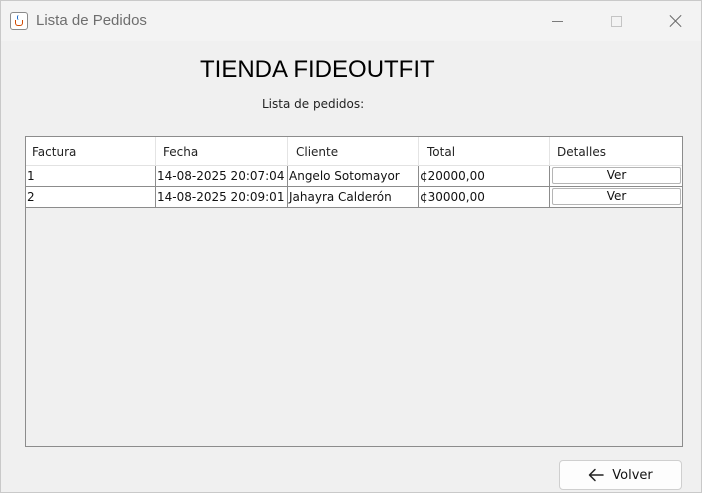 The height and width of the screenshot is (493, 702). Describe the element at coordinates (351, 21) in the screenshot. I see `title-bar: Lista de Pedidos` at that location.